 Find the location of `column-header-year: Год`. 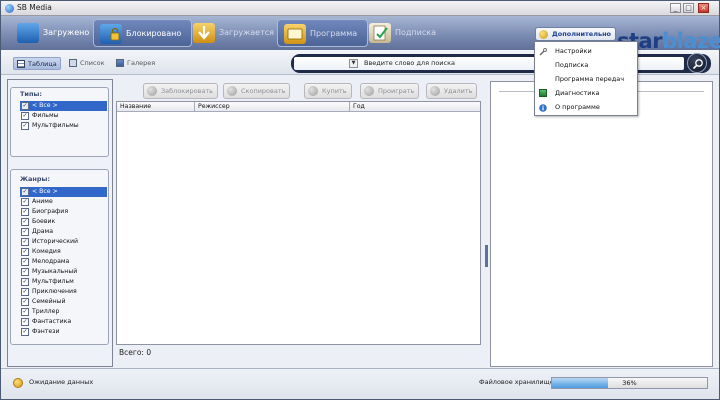

column-header-year: Год is located at coordinates (415, 107).